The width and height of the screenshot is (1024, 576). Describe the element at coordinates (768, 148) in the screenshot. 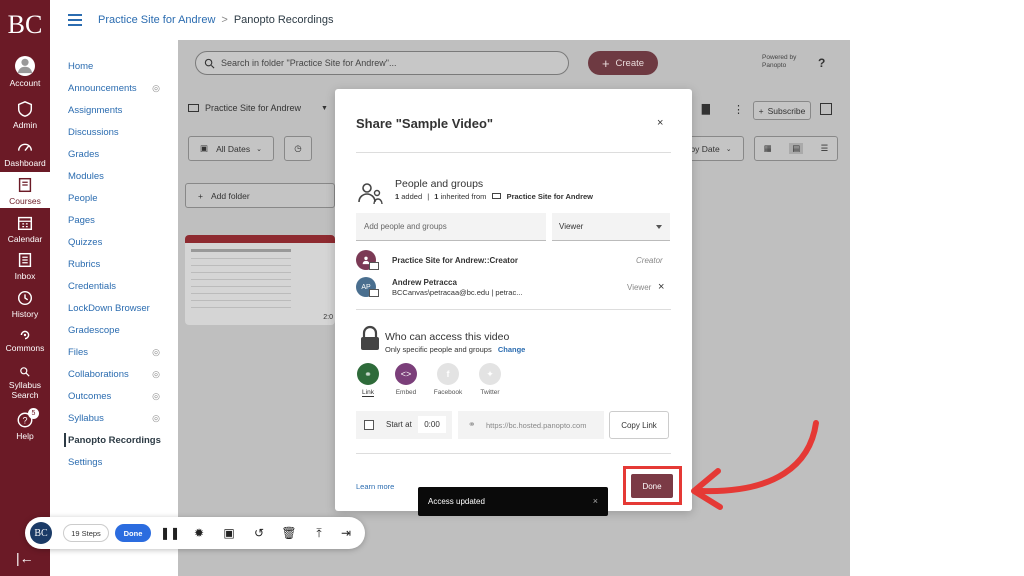

I see `grid-view-icon: ▦` at that location.